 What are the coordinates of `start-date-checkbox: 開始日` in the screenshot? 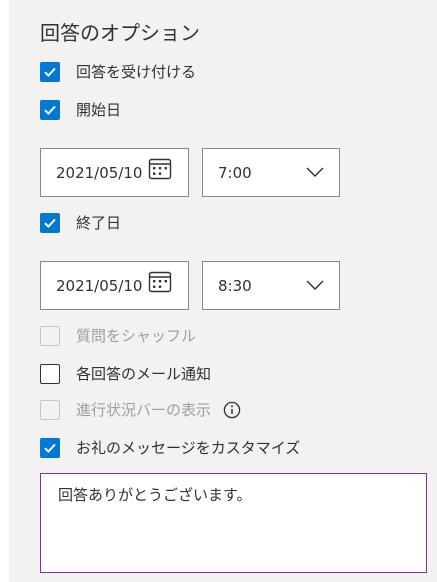 It's located at (80, 110).